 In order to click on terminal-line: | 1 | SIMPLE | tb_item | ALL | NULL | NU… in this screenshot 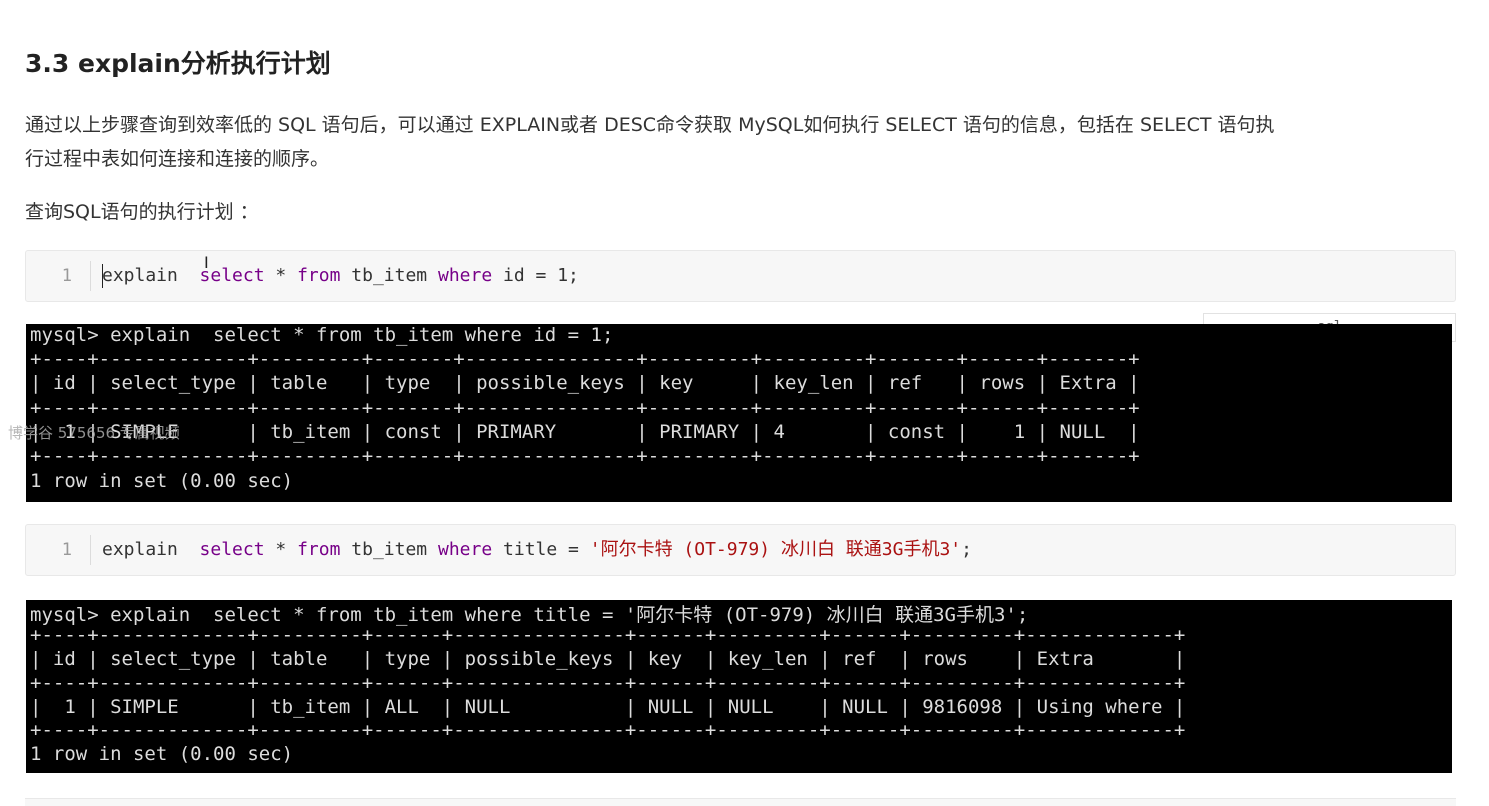, I will do `click(608, 707)`.